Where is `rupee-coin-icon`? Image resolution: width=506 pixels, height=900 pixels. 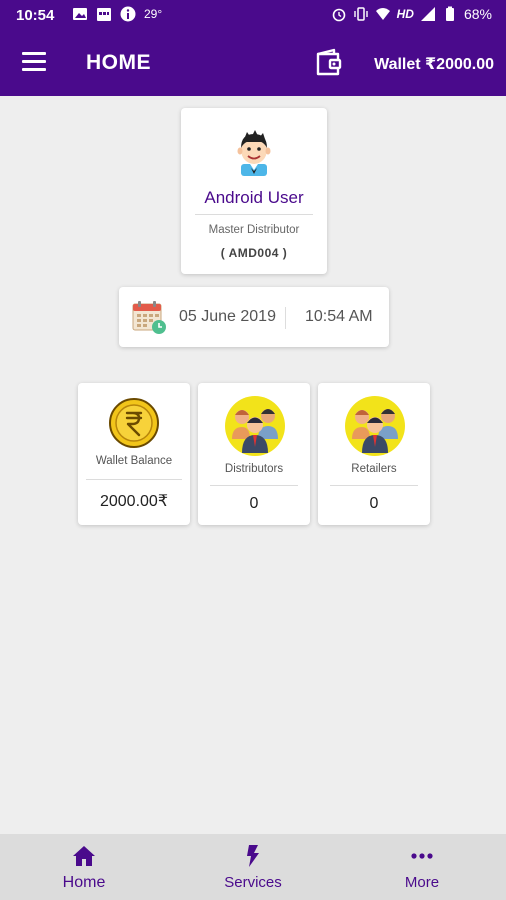
rupee-coin-icon is located at coordinates (134, 423).